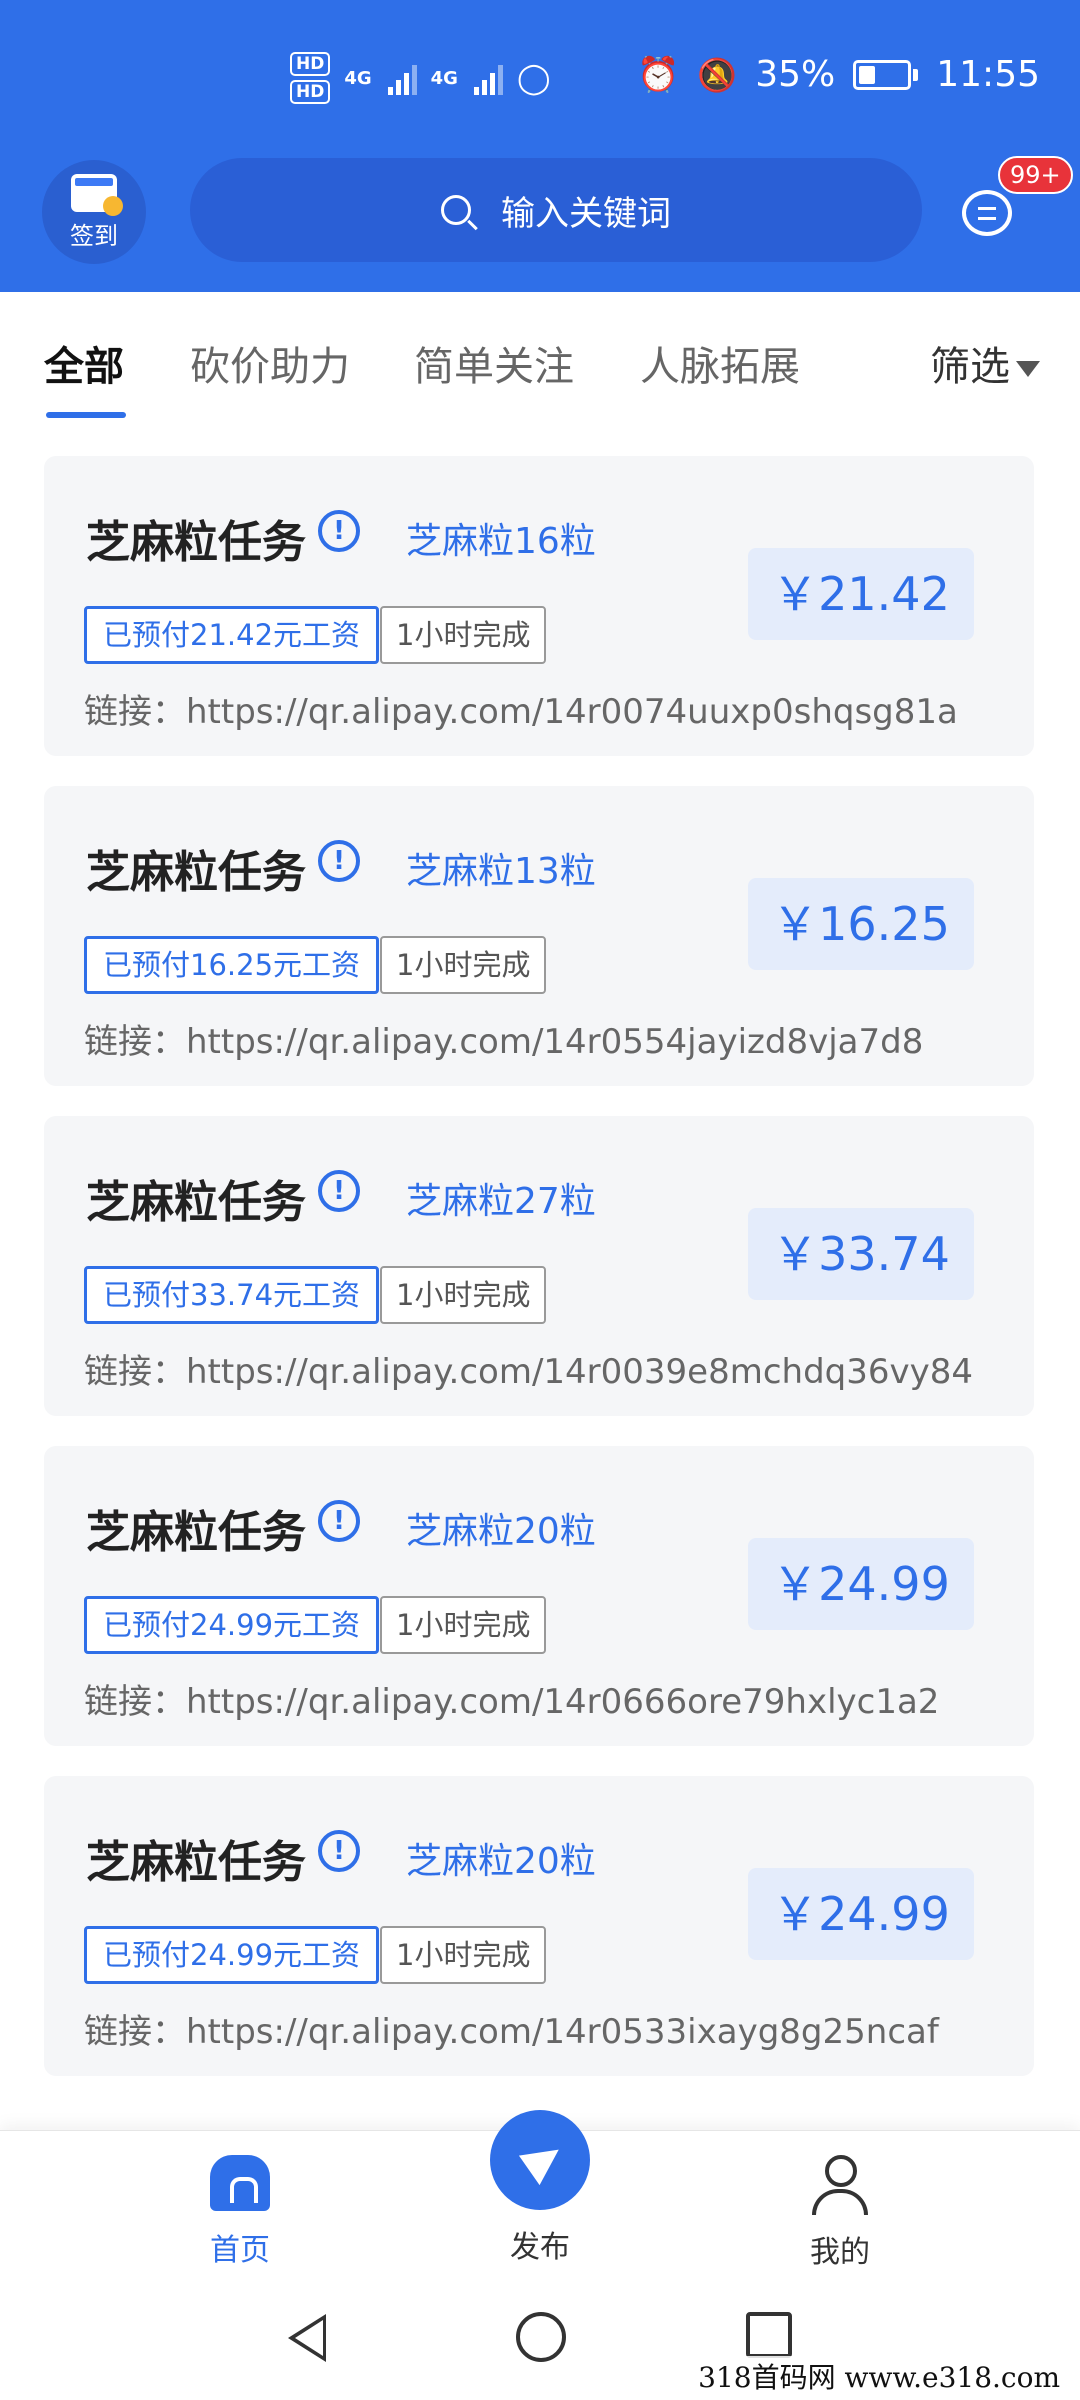 The width and height of the screenshot is (1080, 2400). Describe the element at coordinates (86, 415) in the screenshot. I see `active-tab-indicator` at that location.